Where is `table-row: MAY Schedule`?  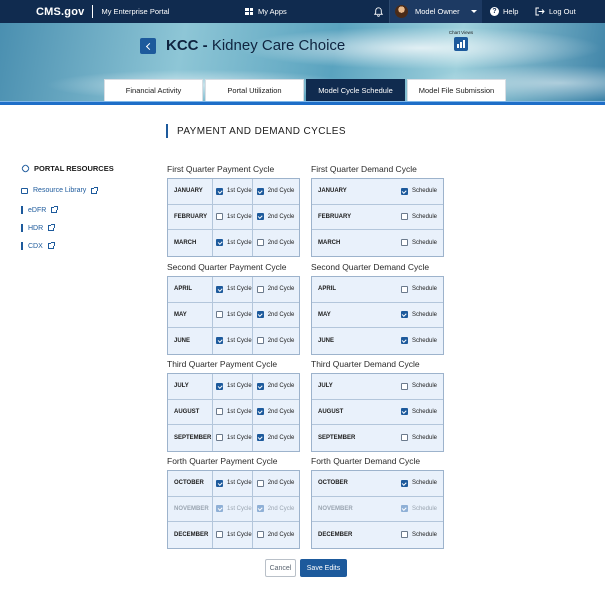 table-row: MAY Schedule is located at coordinates (377, 316).